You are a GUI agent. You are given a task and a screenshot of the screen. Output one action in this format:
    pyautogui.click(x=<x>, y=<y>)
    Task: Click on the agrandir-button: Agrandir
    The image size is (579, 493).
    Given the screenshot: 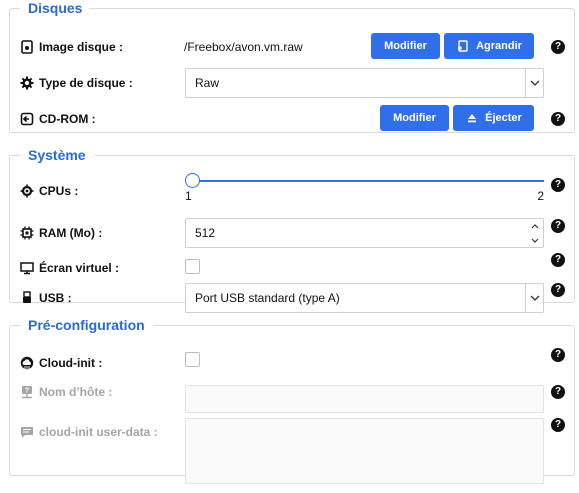 What is the action you would take?
    pyautogui.click(x=489, y=46)
    